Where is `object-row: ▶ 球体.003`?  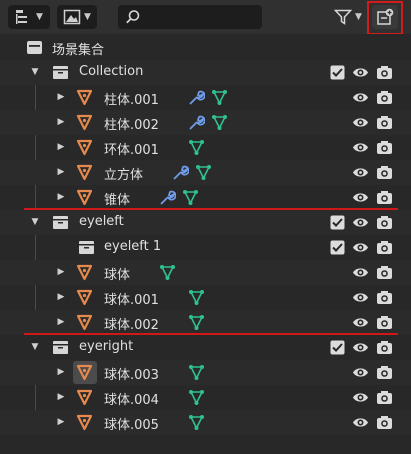
object-row: ▶ 球体.003 is located at coordinates (205, 372).